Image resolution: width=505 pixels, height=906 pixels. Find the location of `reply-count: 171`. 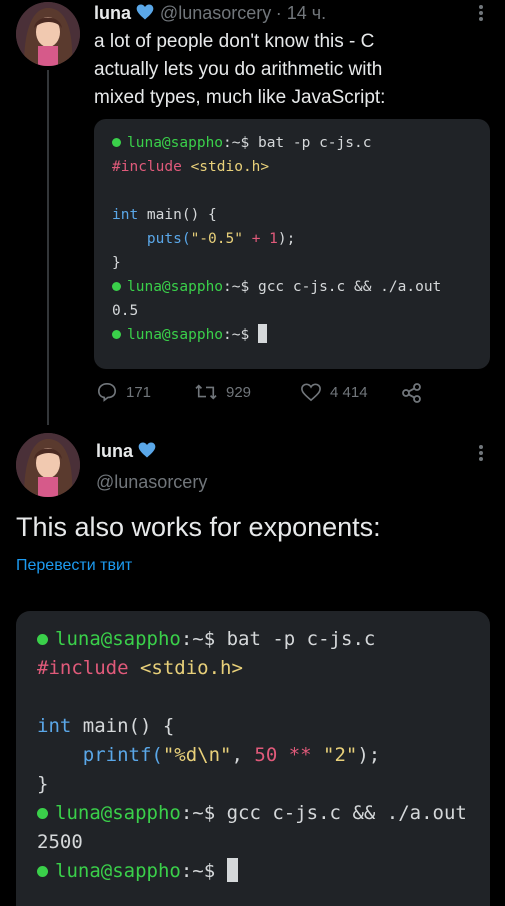

reply-count: 171 is located at coordinates (139, 392).